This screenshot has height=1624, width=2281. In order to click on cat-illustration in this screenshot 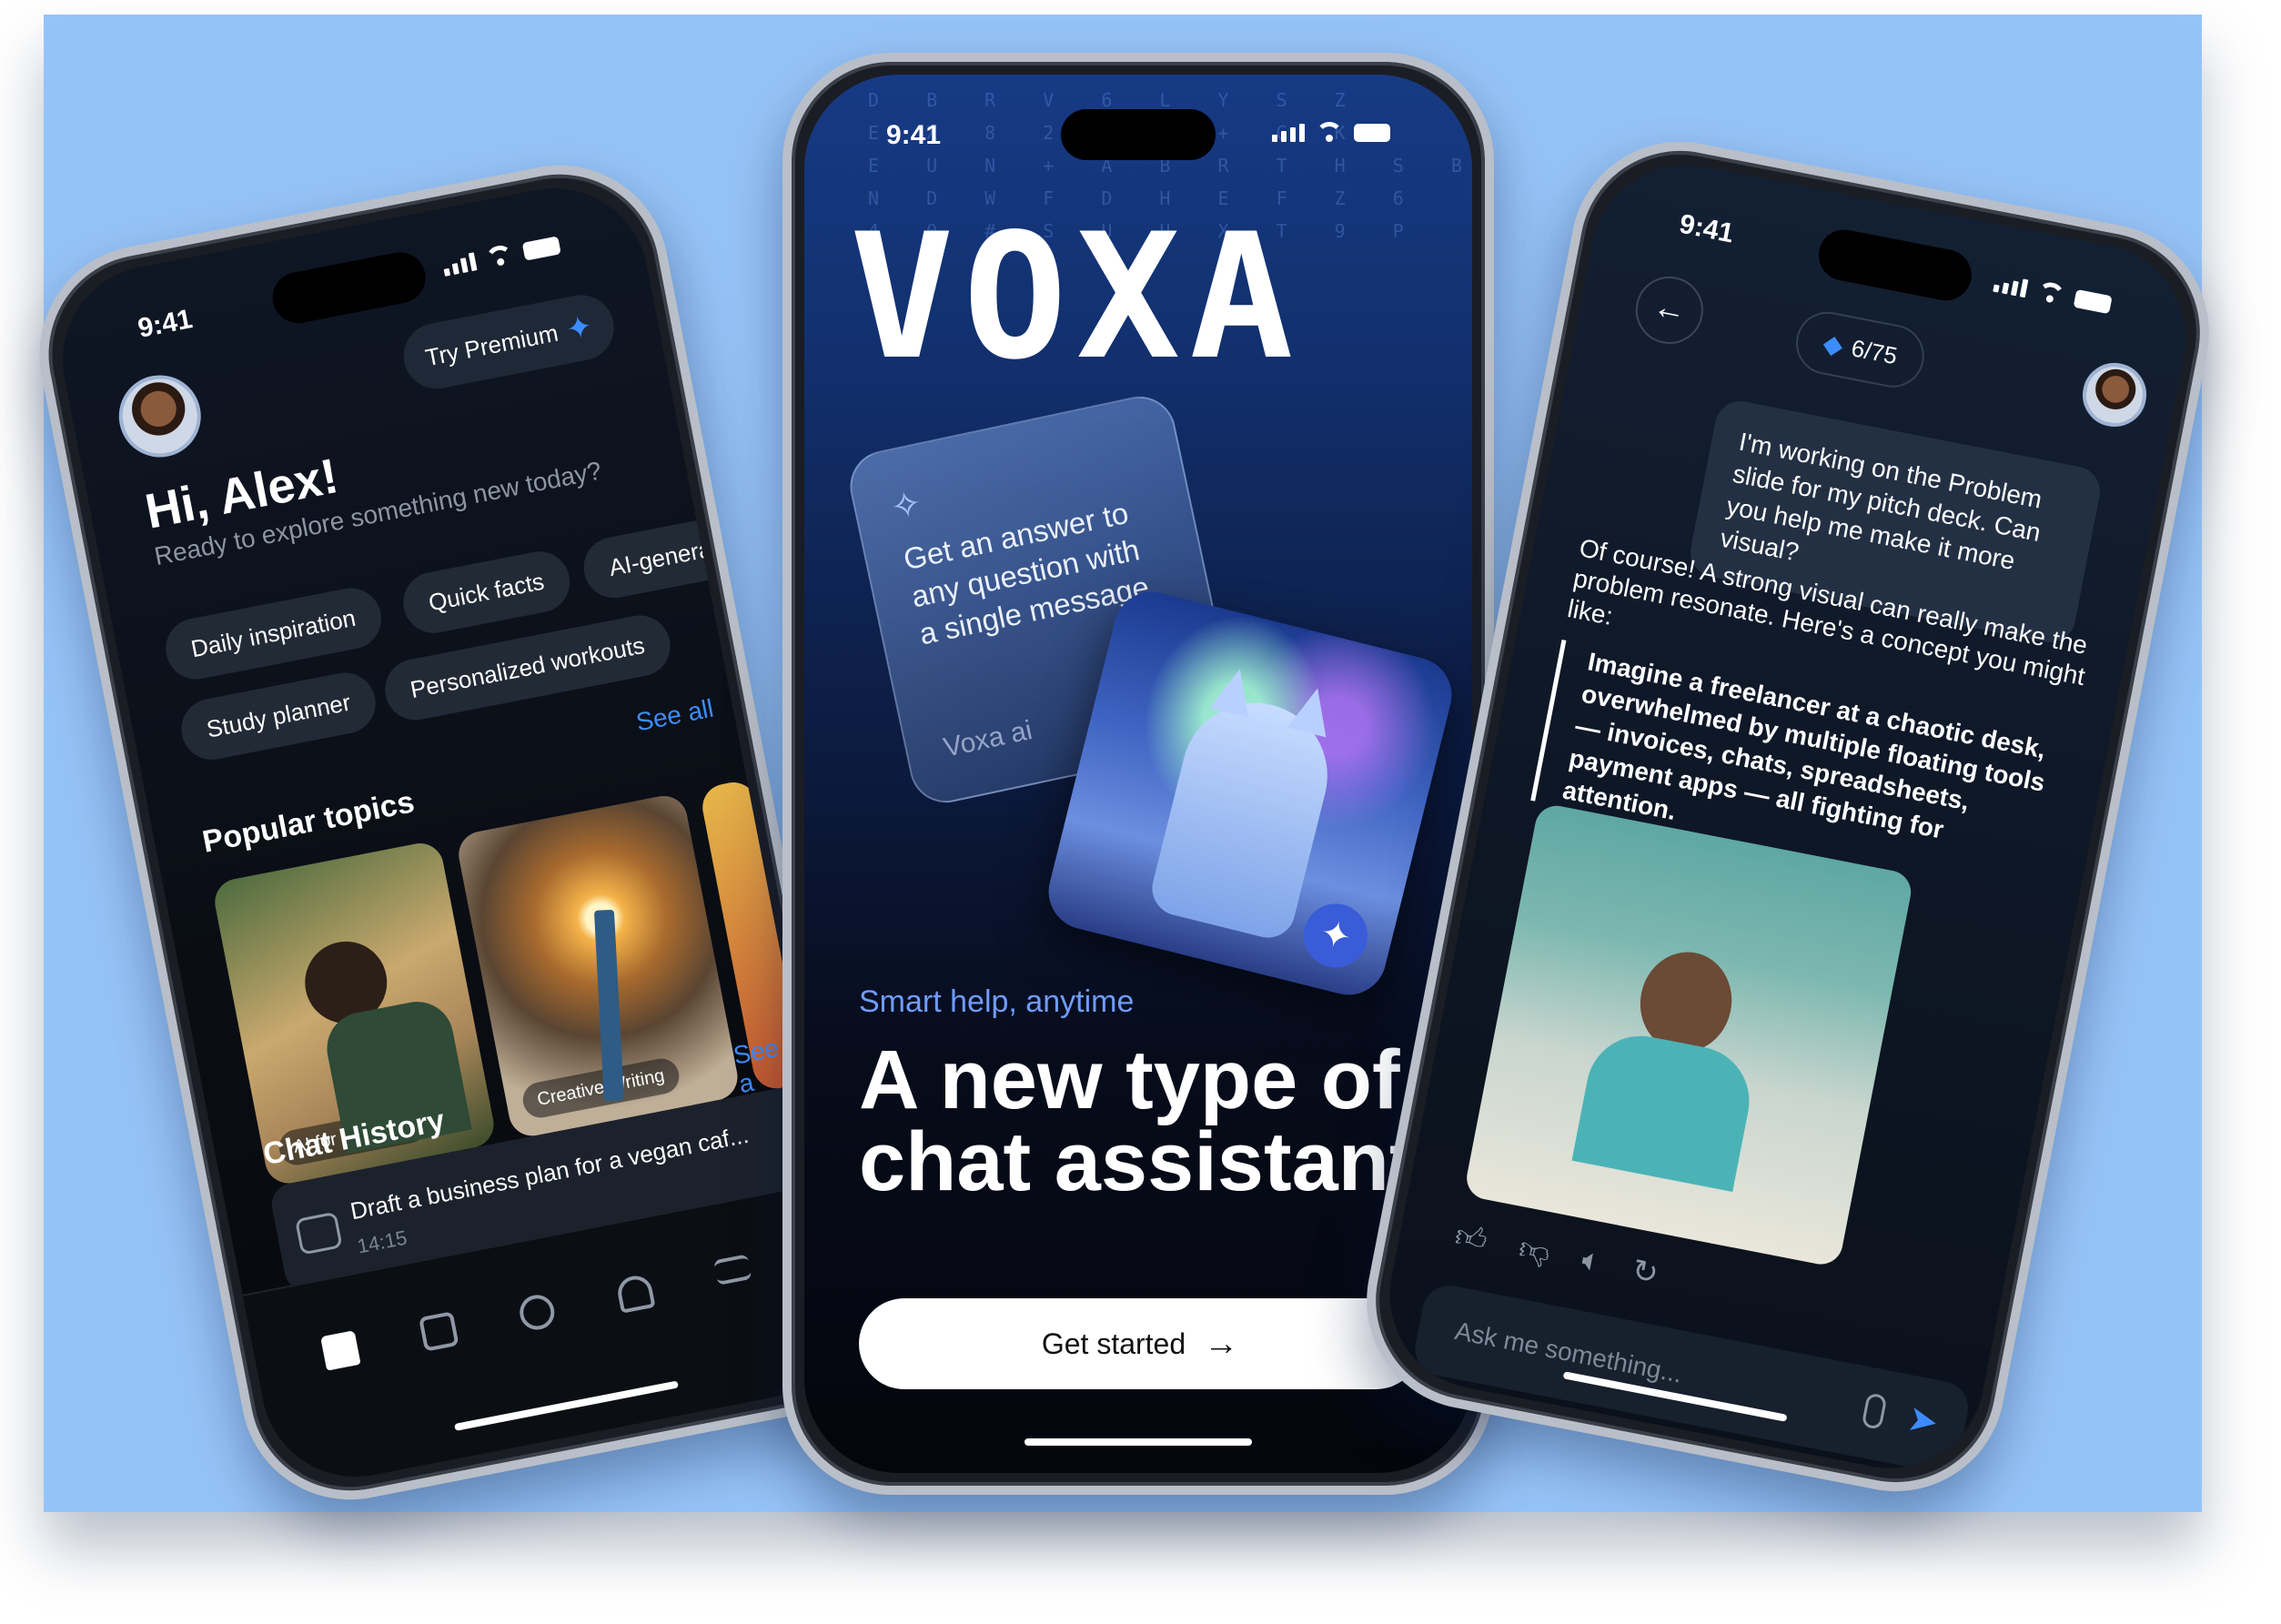, I will do `click(1244, 815)`.